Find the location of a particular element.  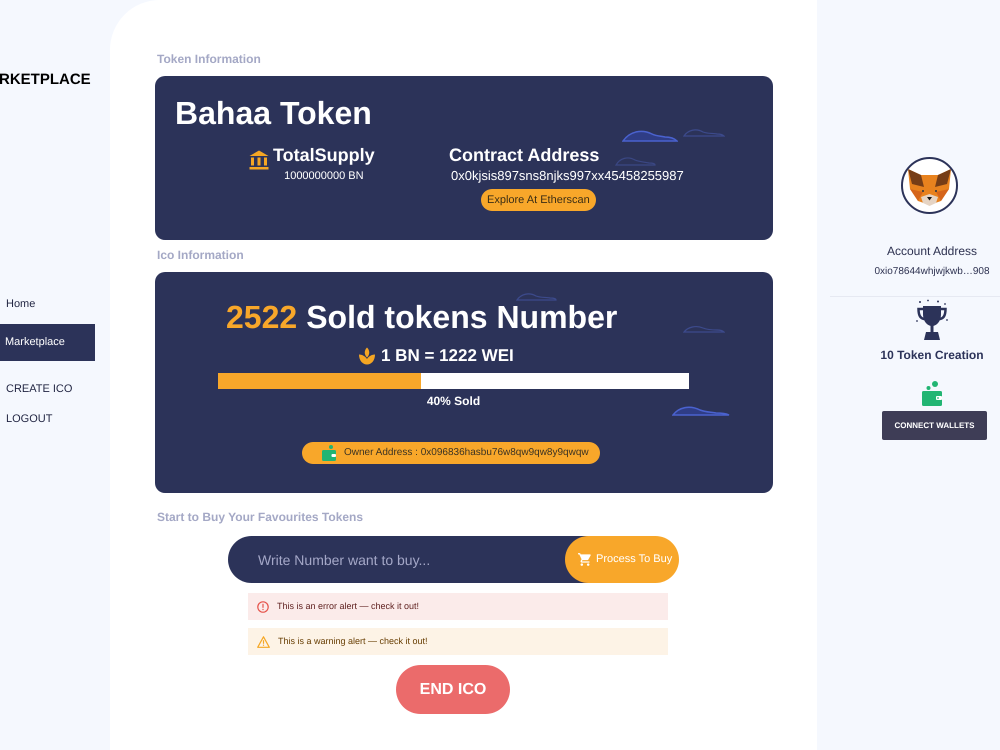

alert-text: This is an error alert — check it out! is located at coordinates (348, 606).